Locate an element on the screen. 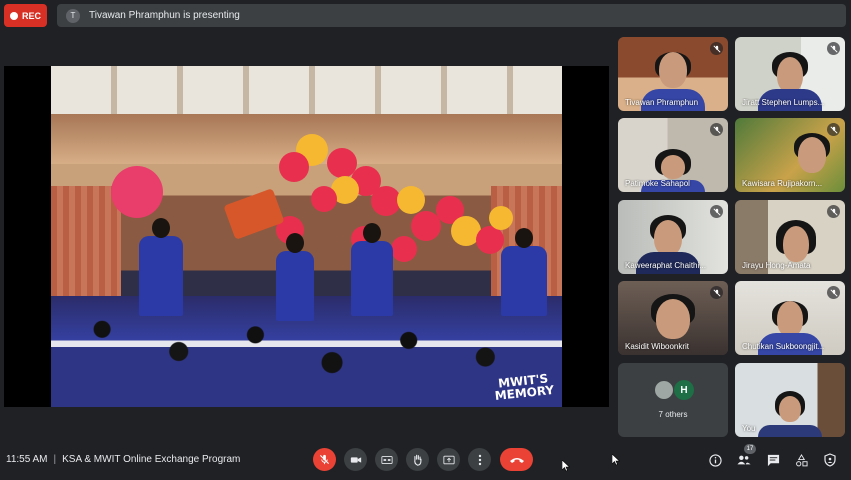 The height and width of the screenshot is (480, 851). participant-tile: Tivawan Phramphun is located at coordinates (673, 74).